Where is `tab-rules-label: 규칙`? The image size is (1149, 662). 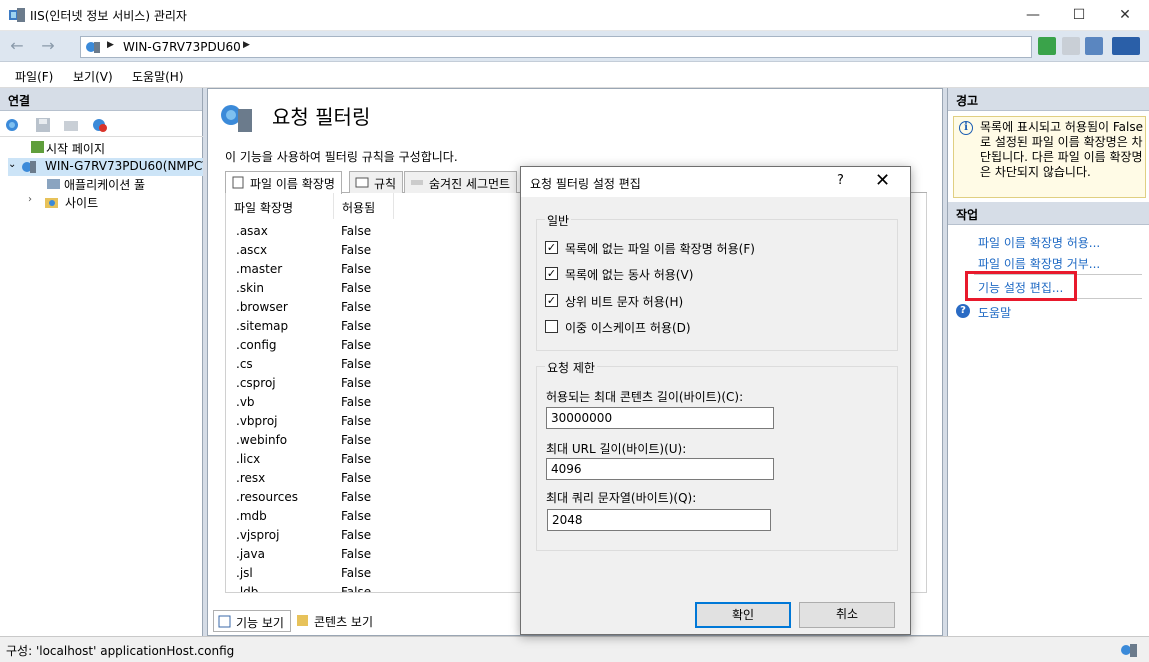 tab-rules-label: 규칙 is located at coordinates (385, 184).